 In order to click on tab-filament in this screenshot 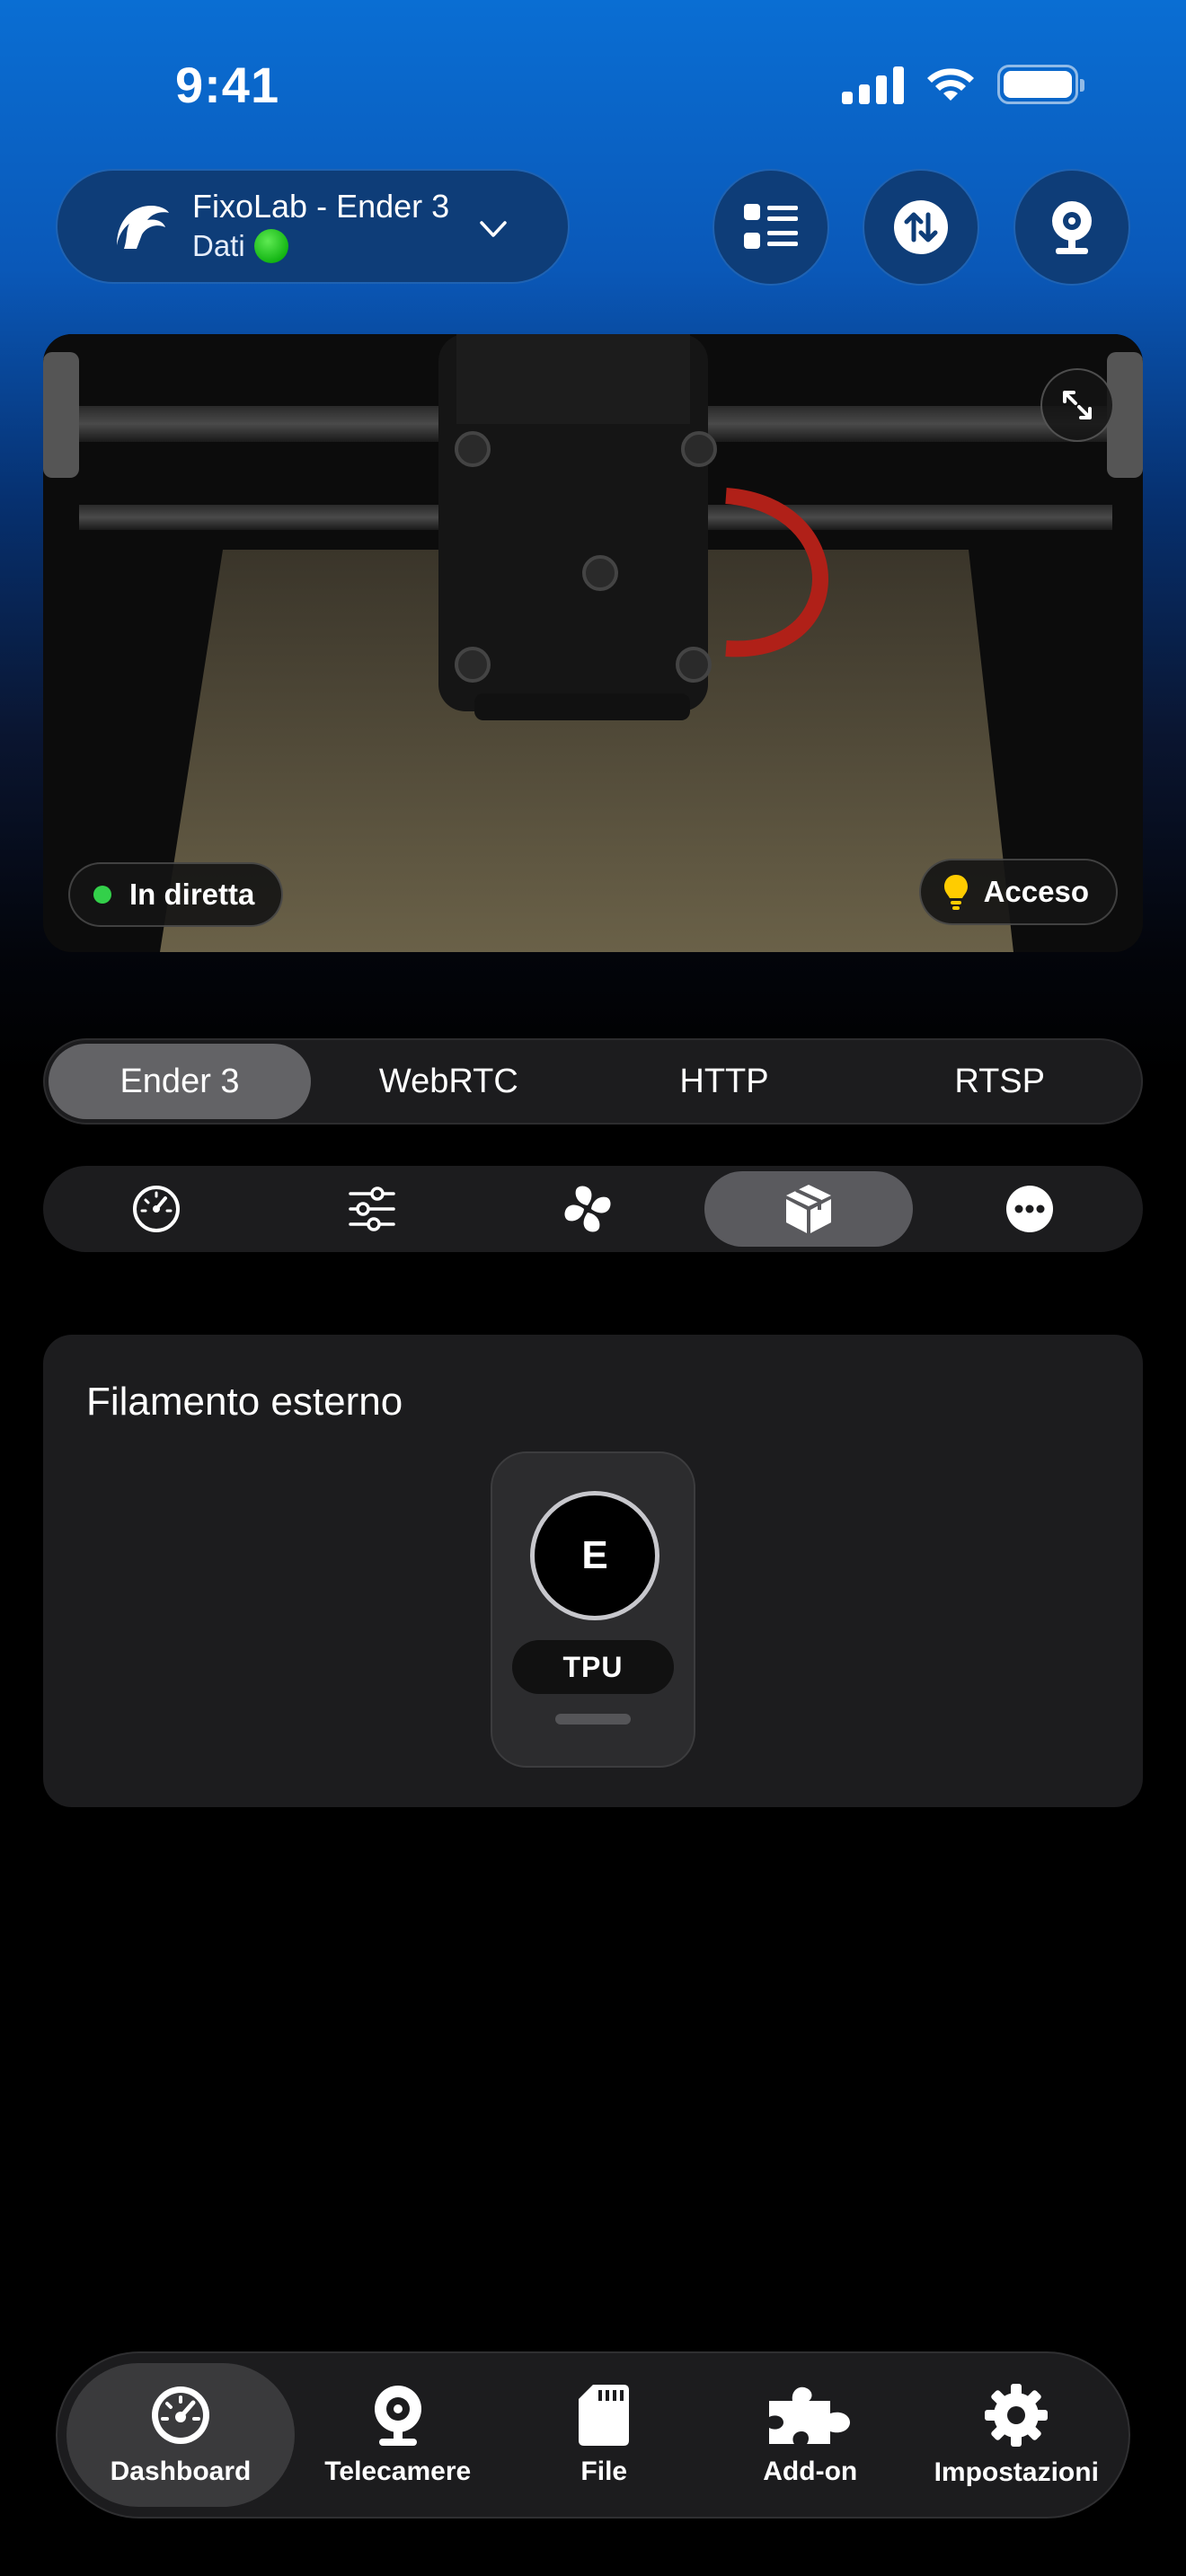, I will do `click(808, 1209)`.